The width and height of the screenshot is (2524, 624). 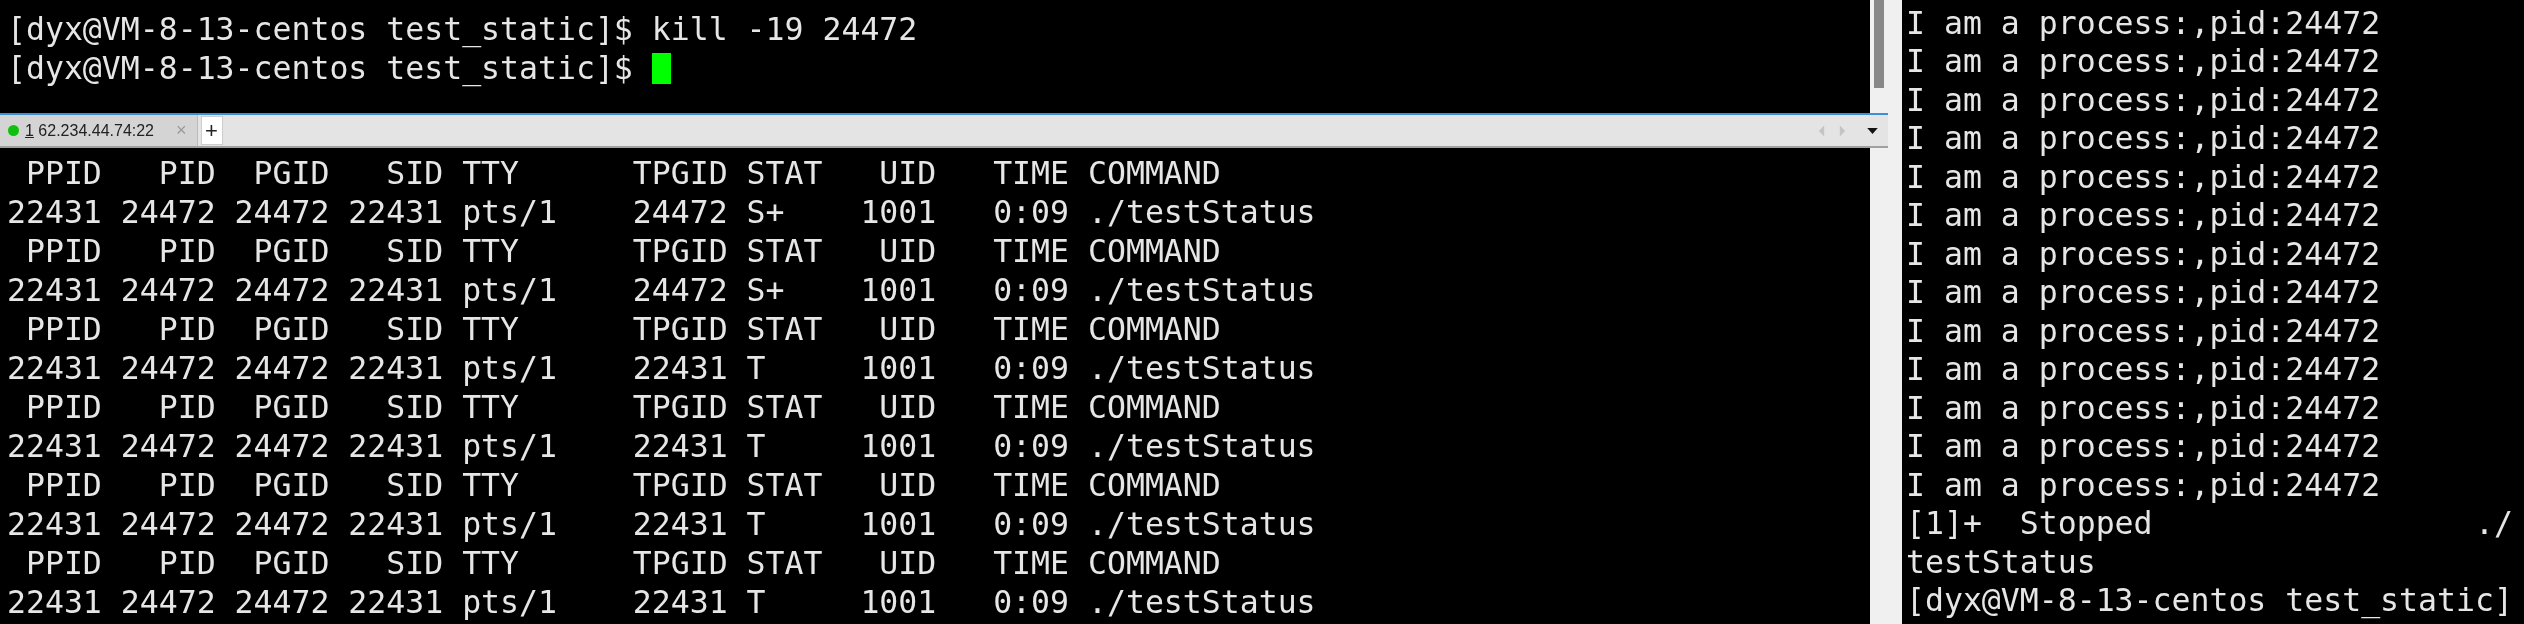 I want to click on terminal-line: [dyx@VM-8-13-centos test_static]$ kill -19 24472, so click(x=462, y=29).